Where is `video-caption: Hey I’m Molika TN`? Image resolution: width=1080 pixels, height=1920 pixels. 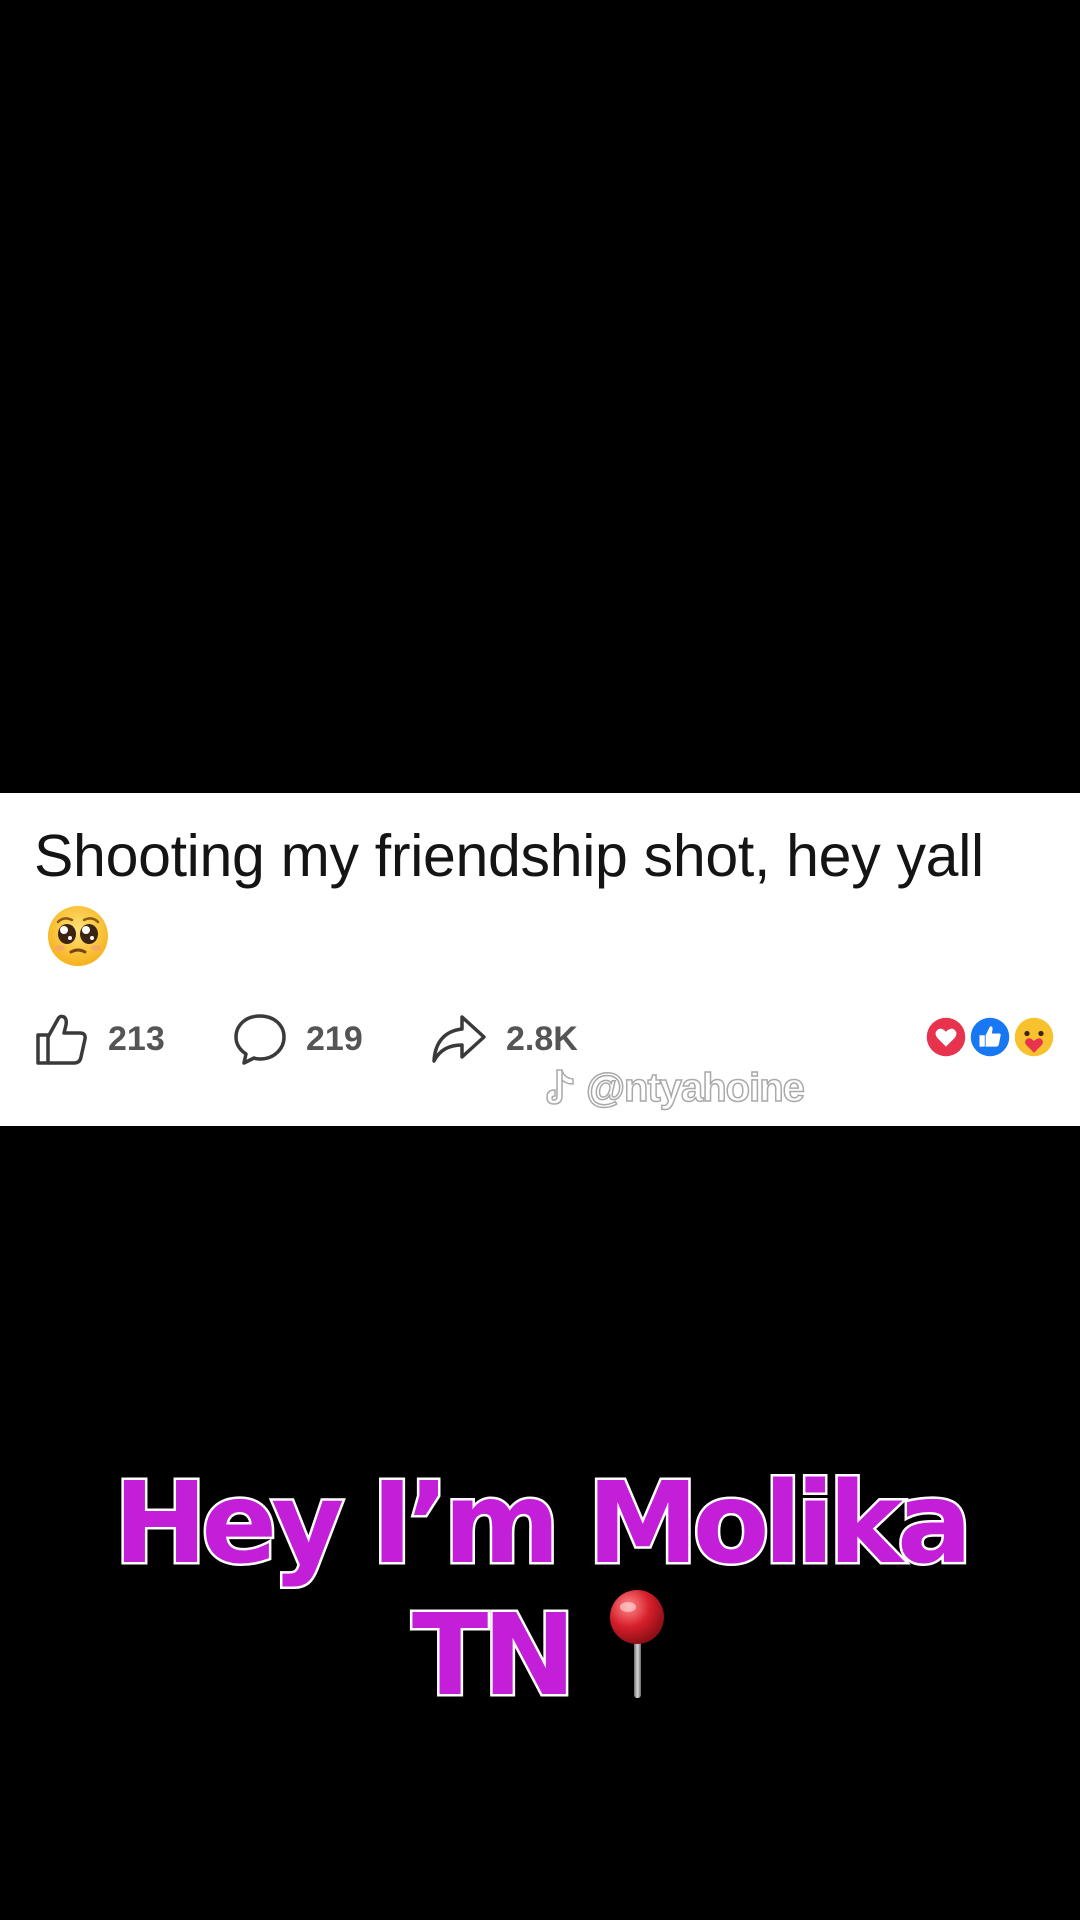 video-caption: Hey I’m Molika TN is located at coordinates (540, 1590).